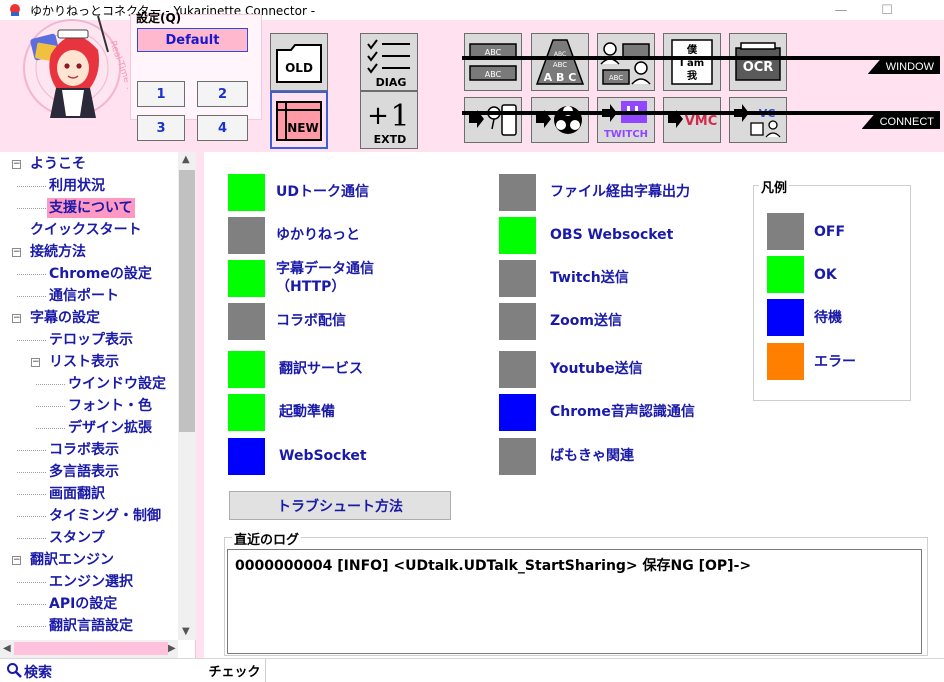  I want to click on tab-check: チェック, so click(235, 670).